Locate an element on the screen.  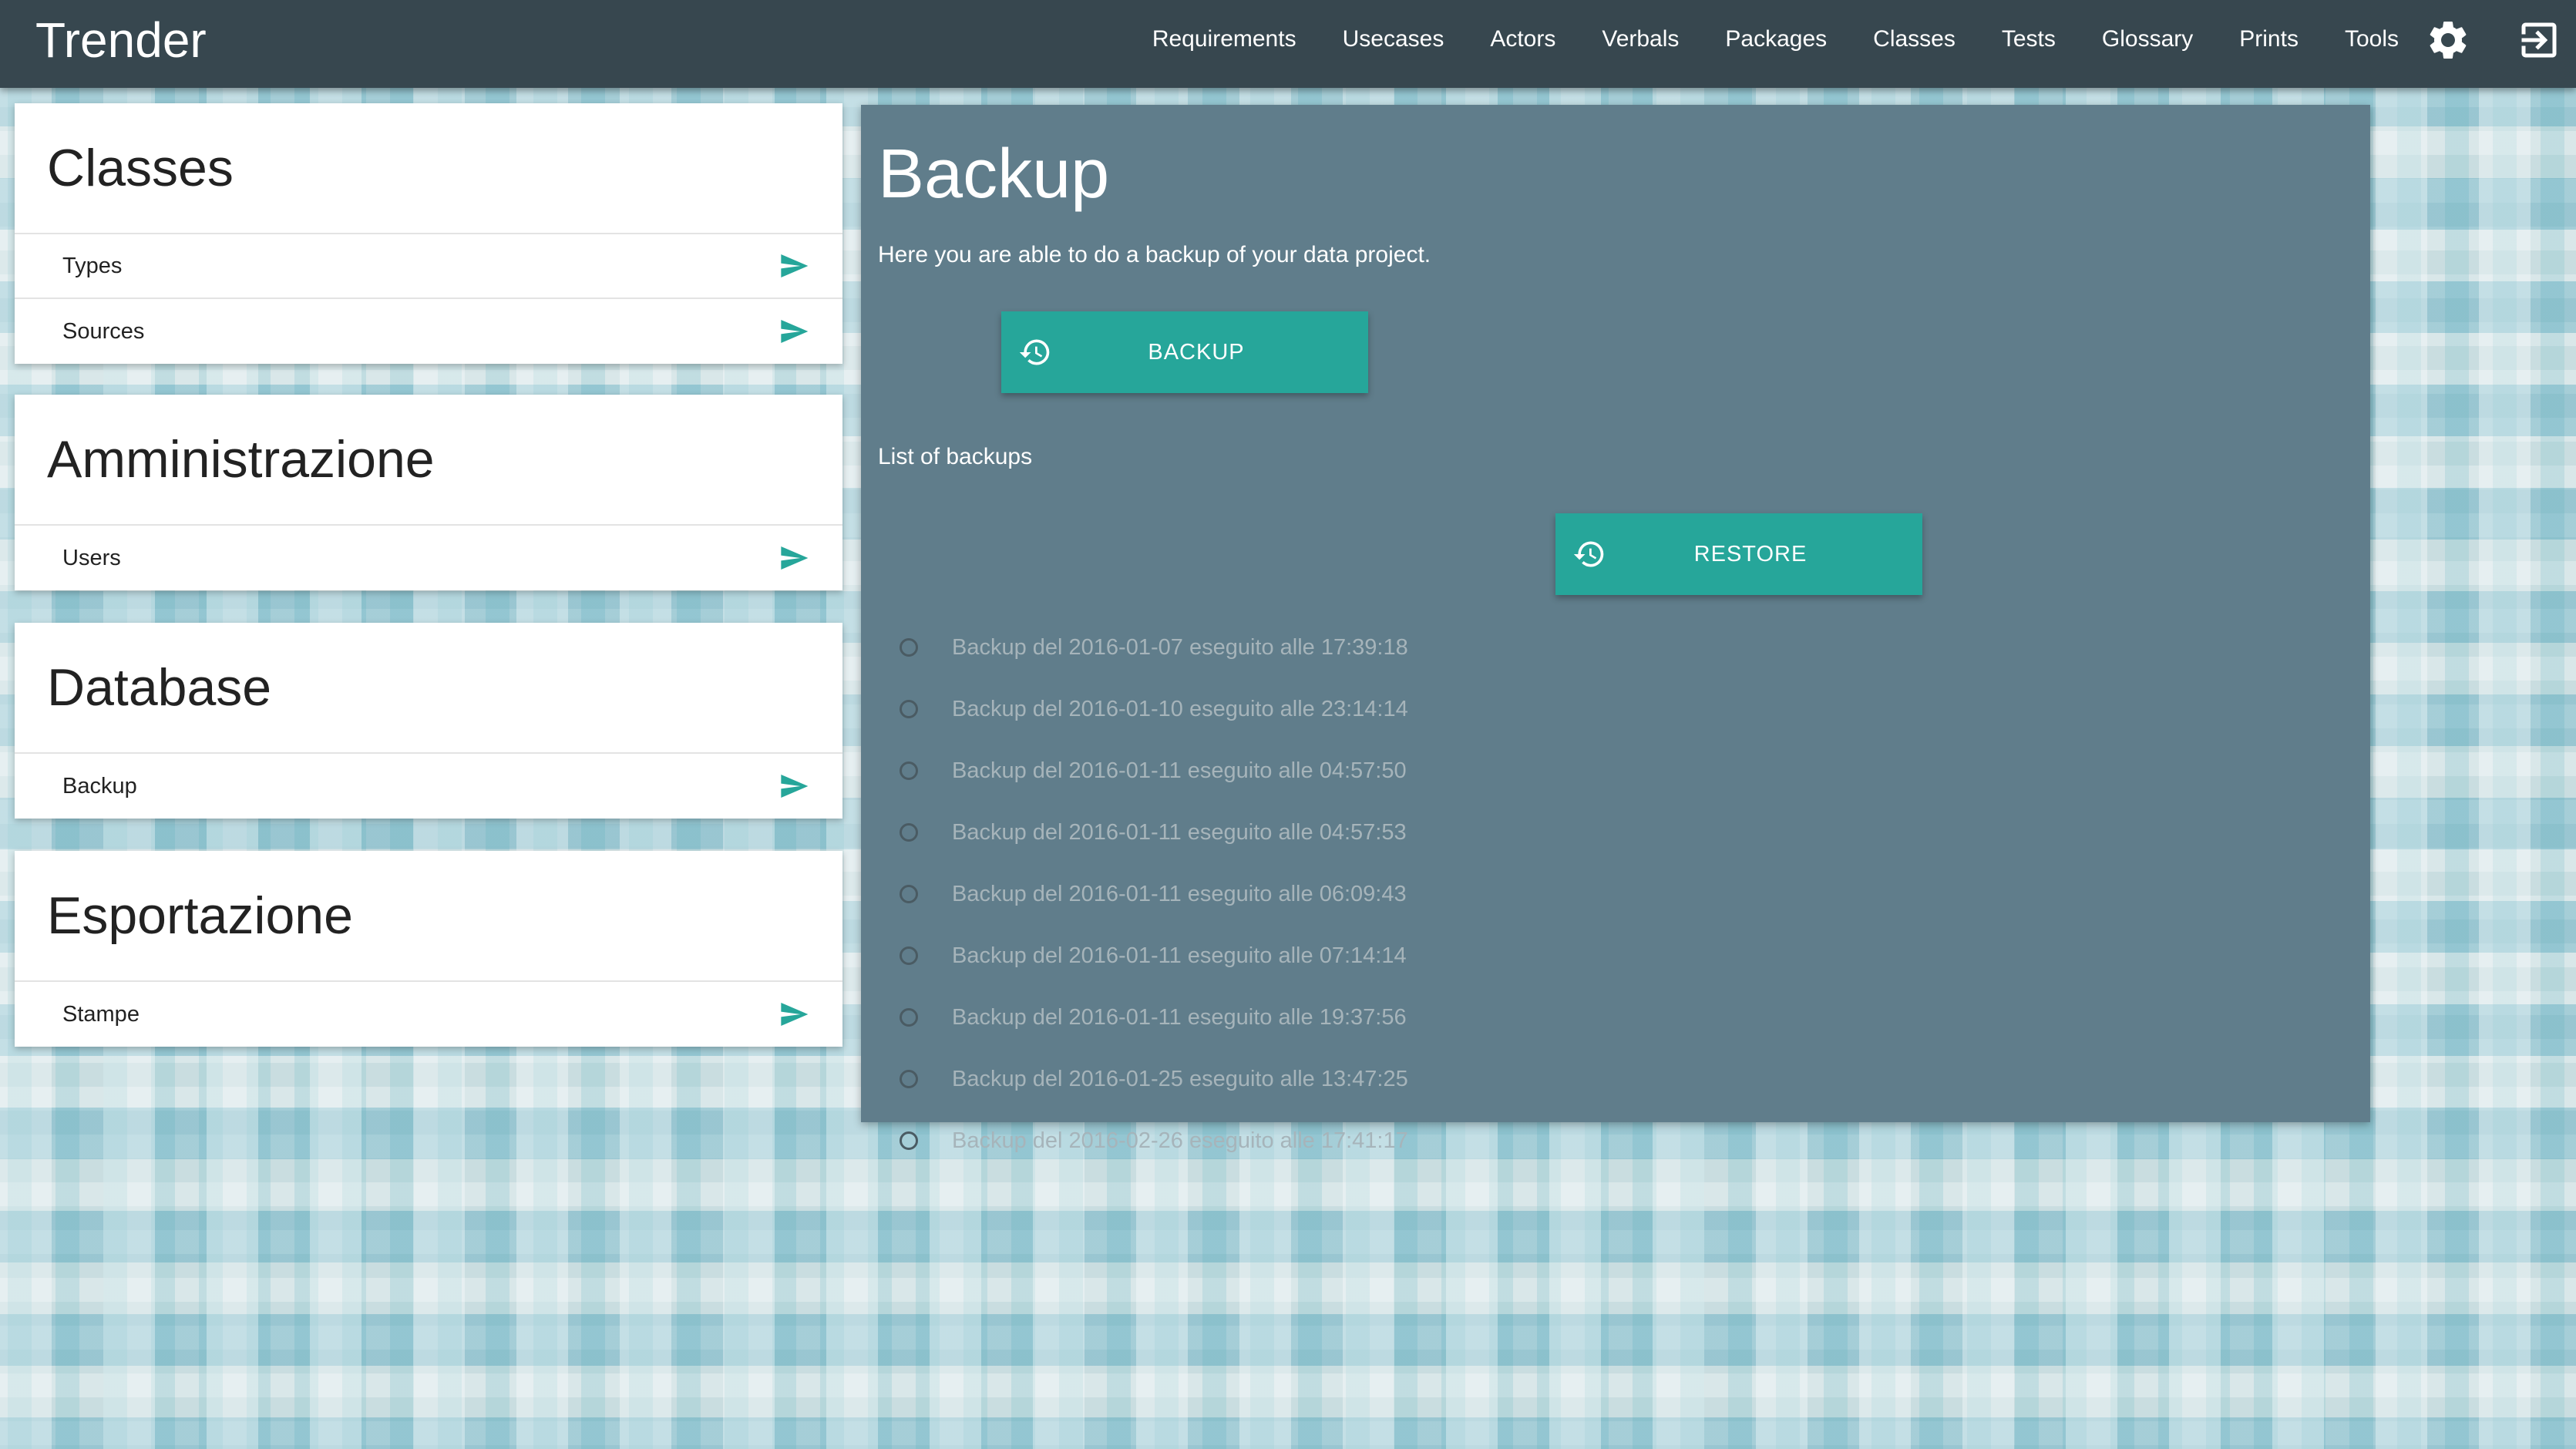
sidebar-item-label: Types is located at coordinates (92, 265).